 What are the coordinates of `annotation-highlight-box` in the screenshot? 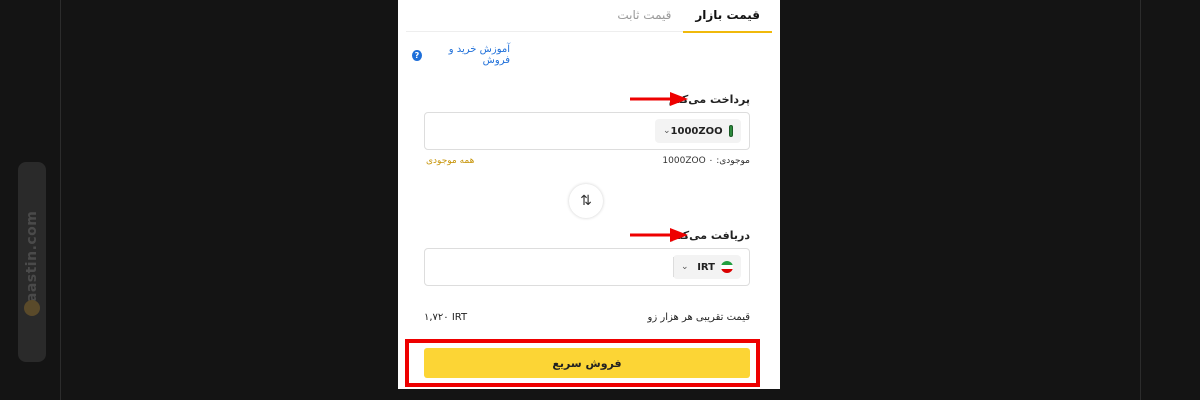 It's located at (582, 363).